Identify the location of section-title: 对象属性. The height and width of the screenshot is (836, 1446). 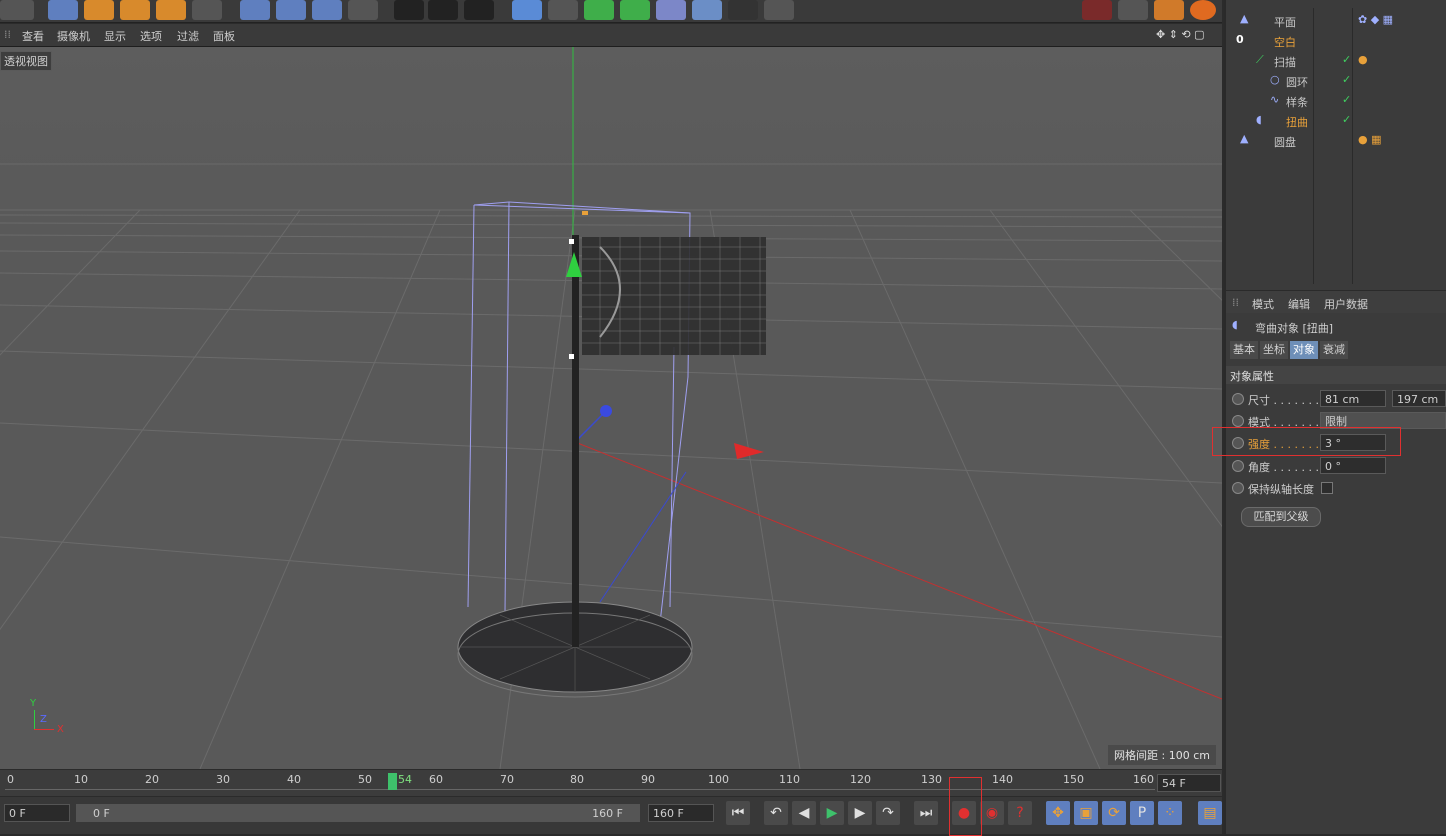
(1252, 376).